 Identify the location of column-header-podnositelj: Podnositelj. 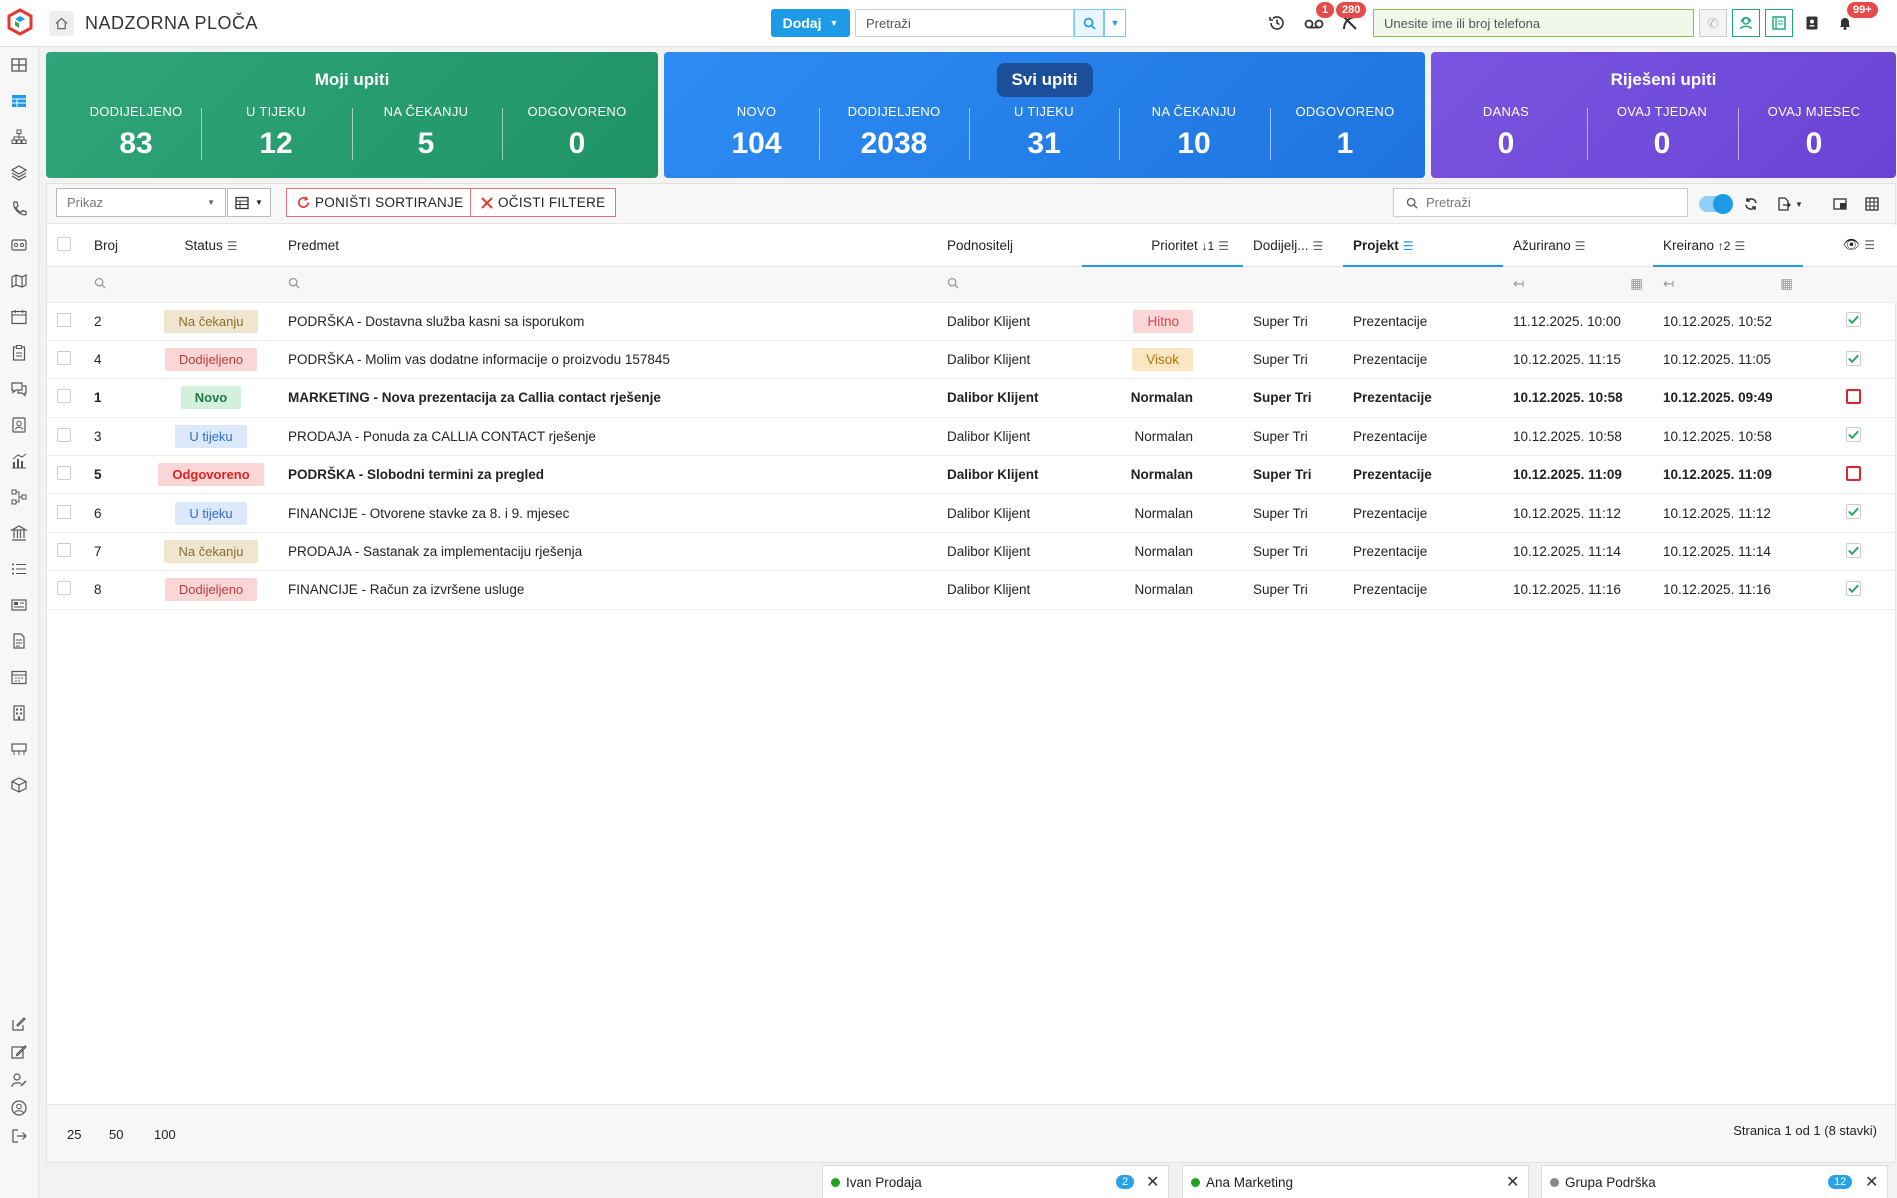
(1009, 246).